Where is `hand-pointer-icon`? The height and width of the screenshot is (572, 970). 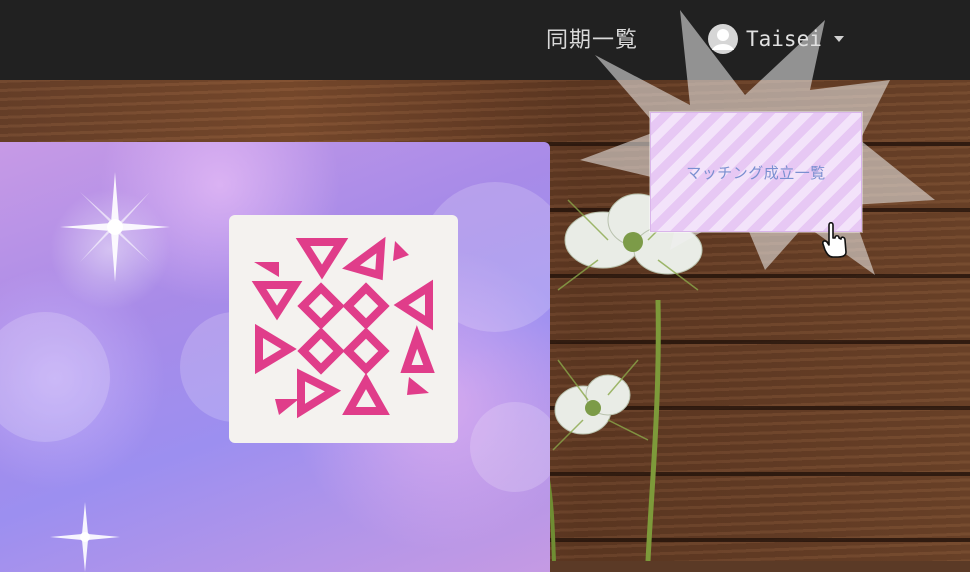 hand-pointer-icon is located at coordinates (834, 240).